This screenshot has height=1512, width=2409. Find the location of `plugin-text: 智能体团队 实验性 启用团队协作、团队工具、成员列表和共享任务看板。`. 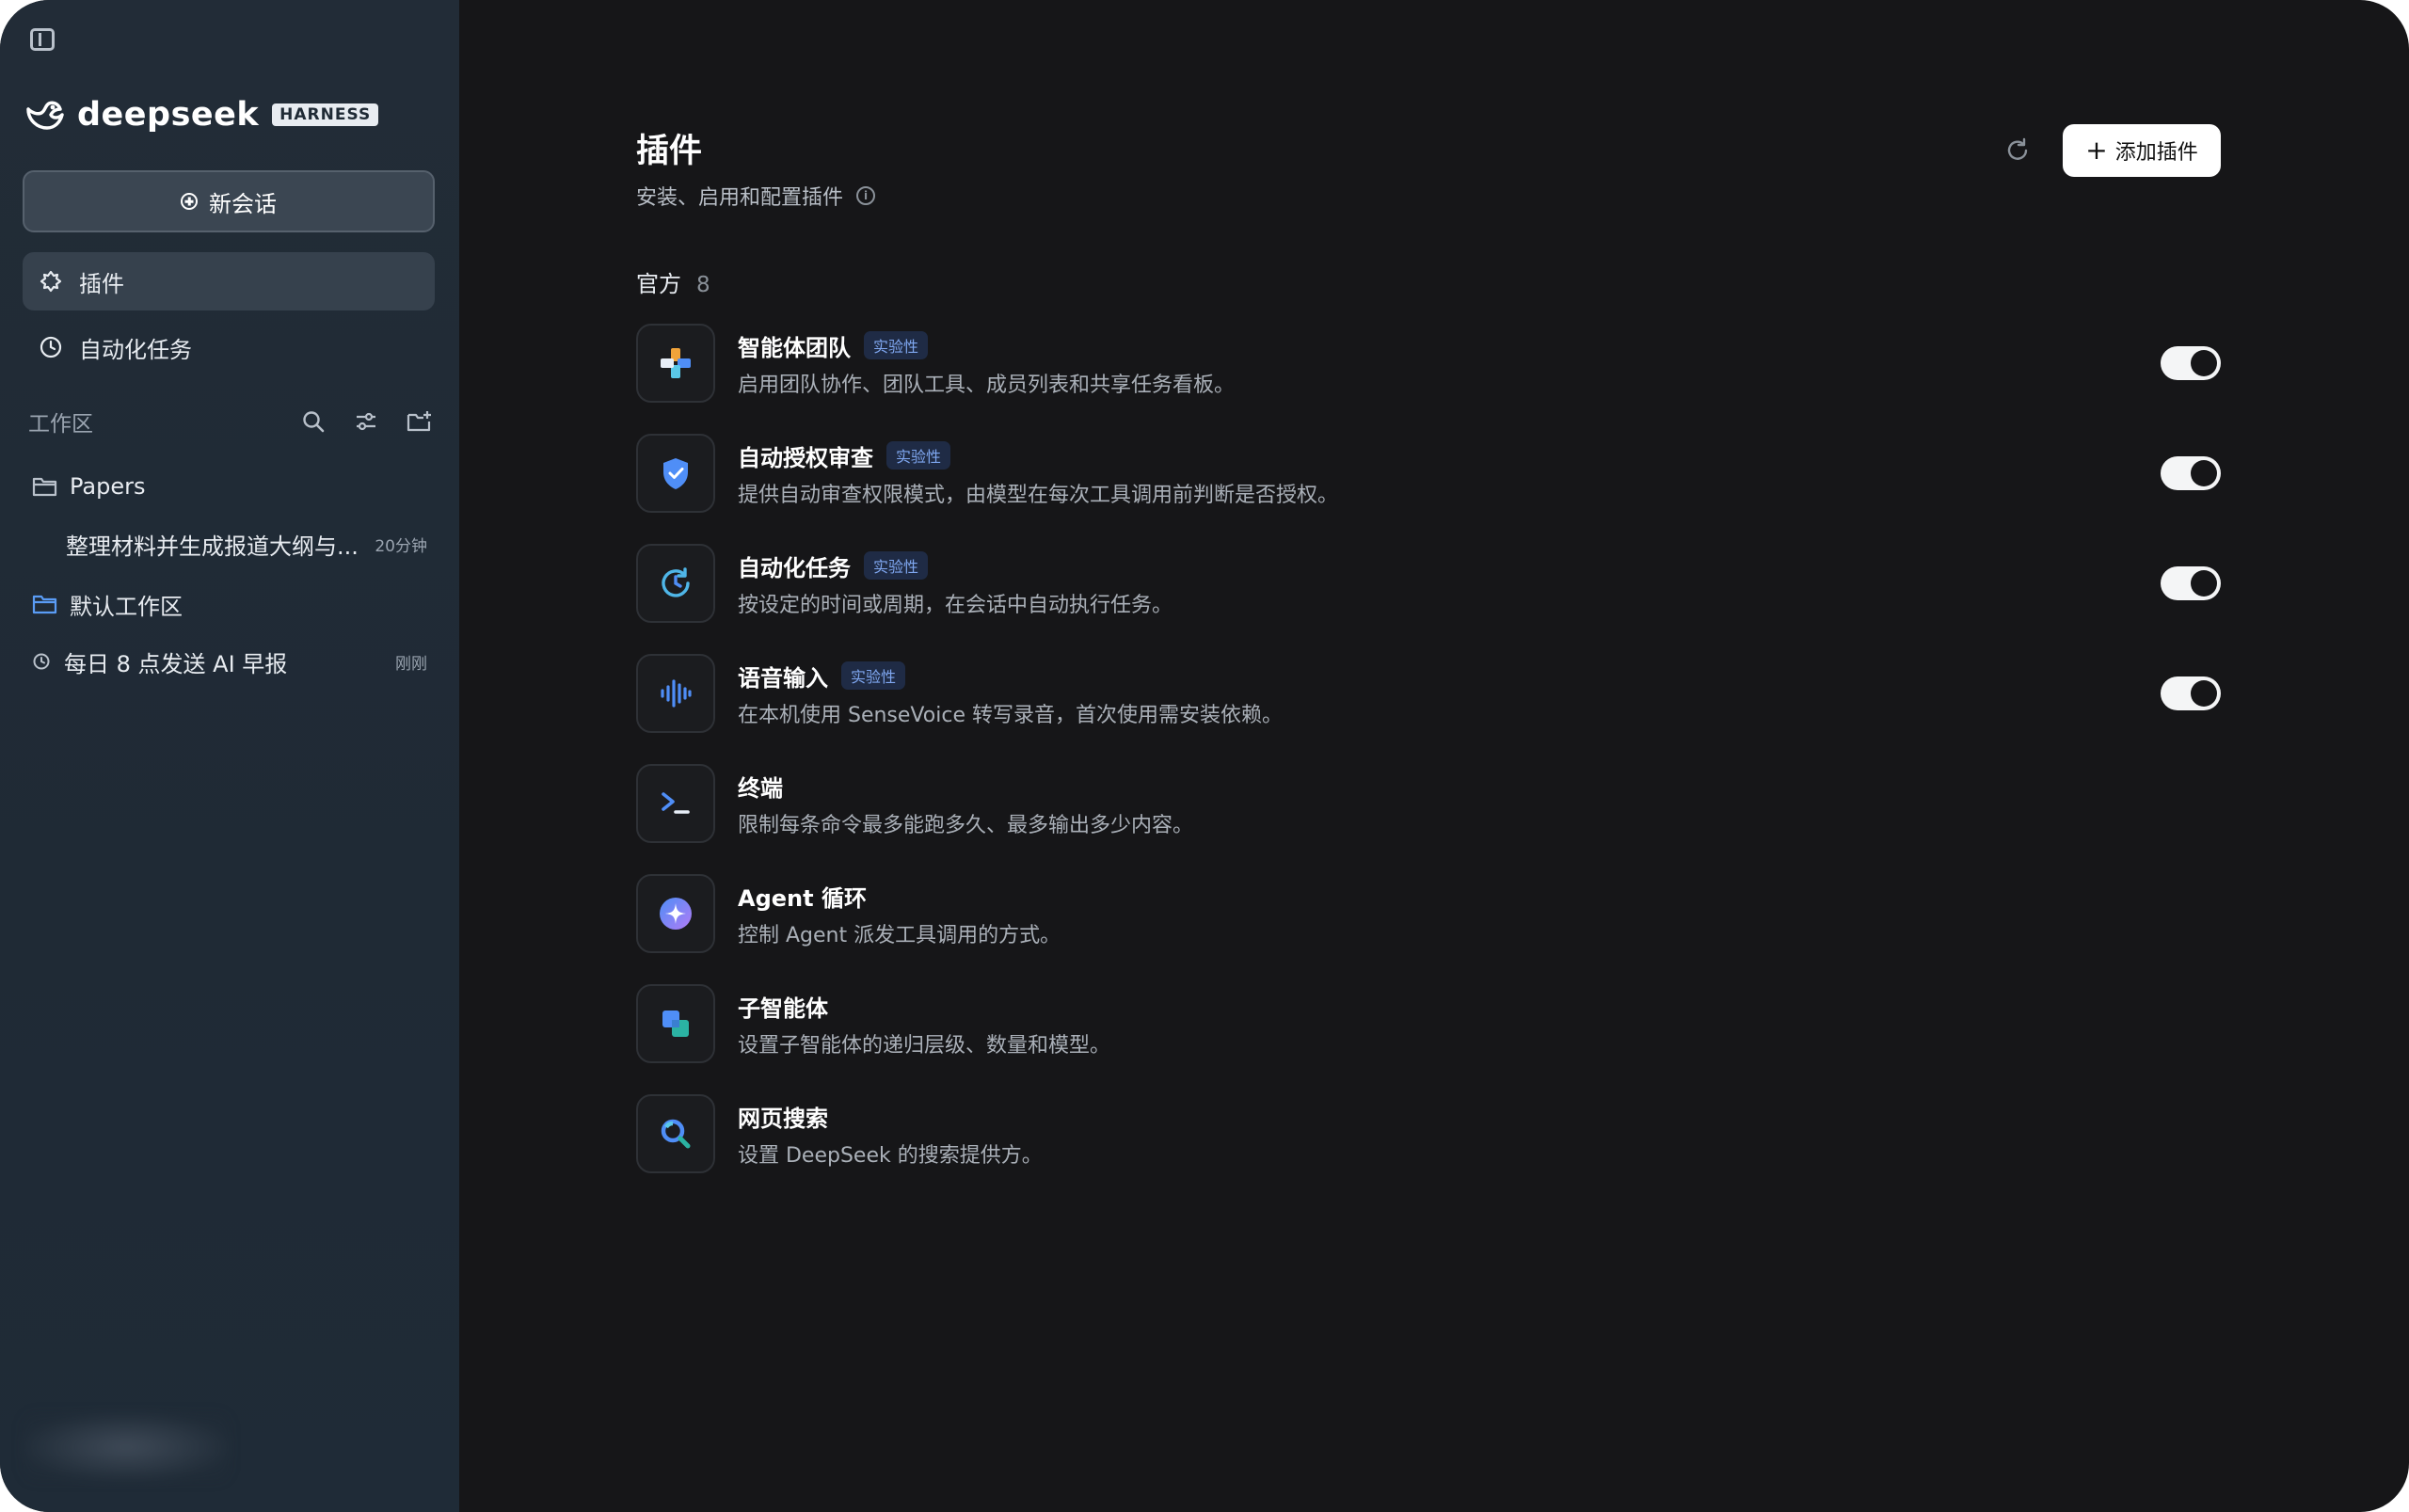

plugin-text: 智能体团队 实验性 启用团队协作、团队工具、成员列表和共享任务看板。 is located at coordinates (1449, 363).